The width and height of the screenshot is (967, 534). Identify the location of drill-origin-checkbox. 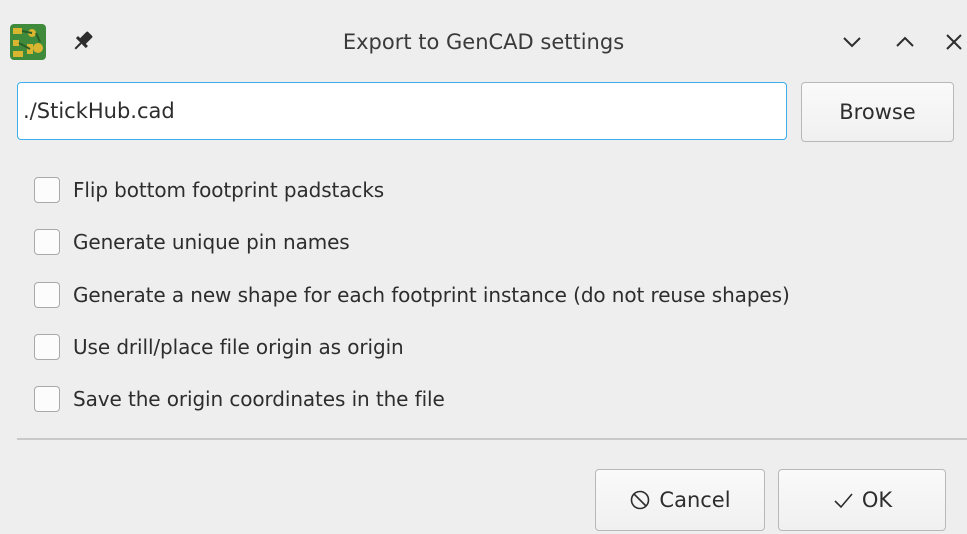
(47, 347).